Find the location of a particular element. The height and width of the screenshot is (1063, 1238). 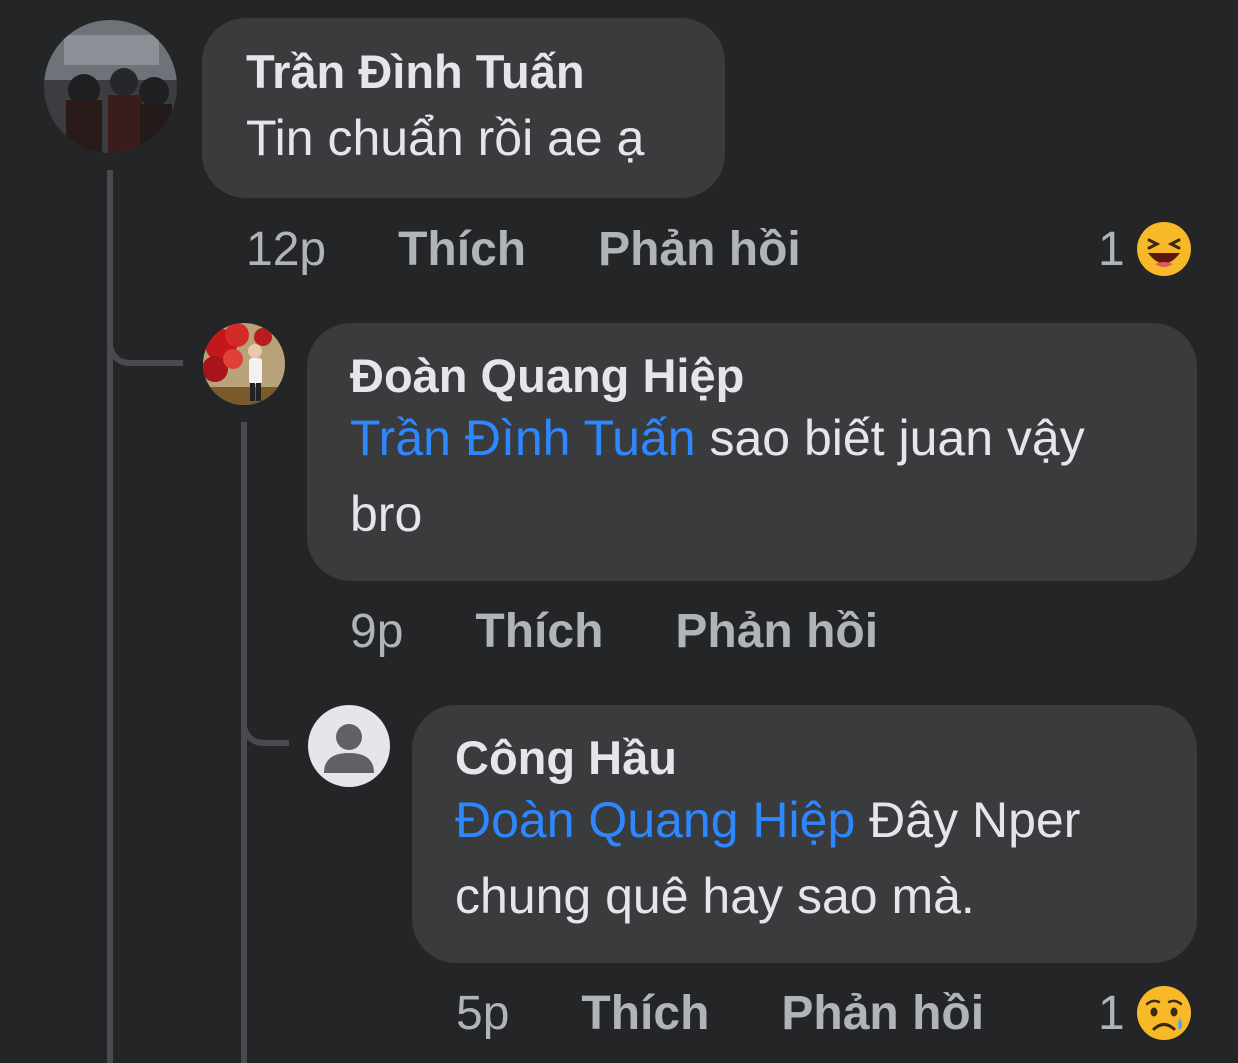

comment-text-line2: chung quê hay sao mà. is located at coordinates (715, 896).